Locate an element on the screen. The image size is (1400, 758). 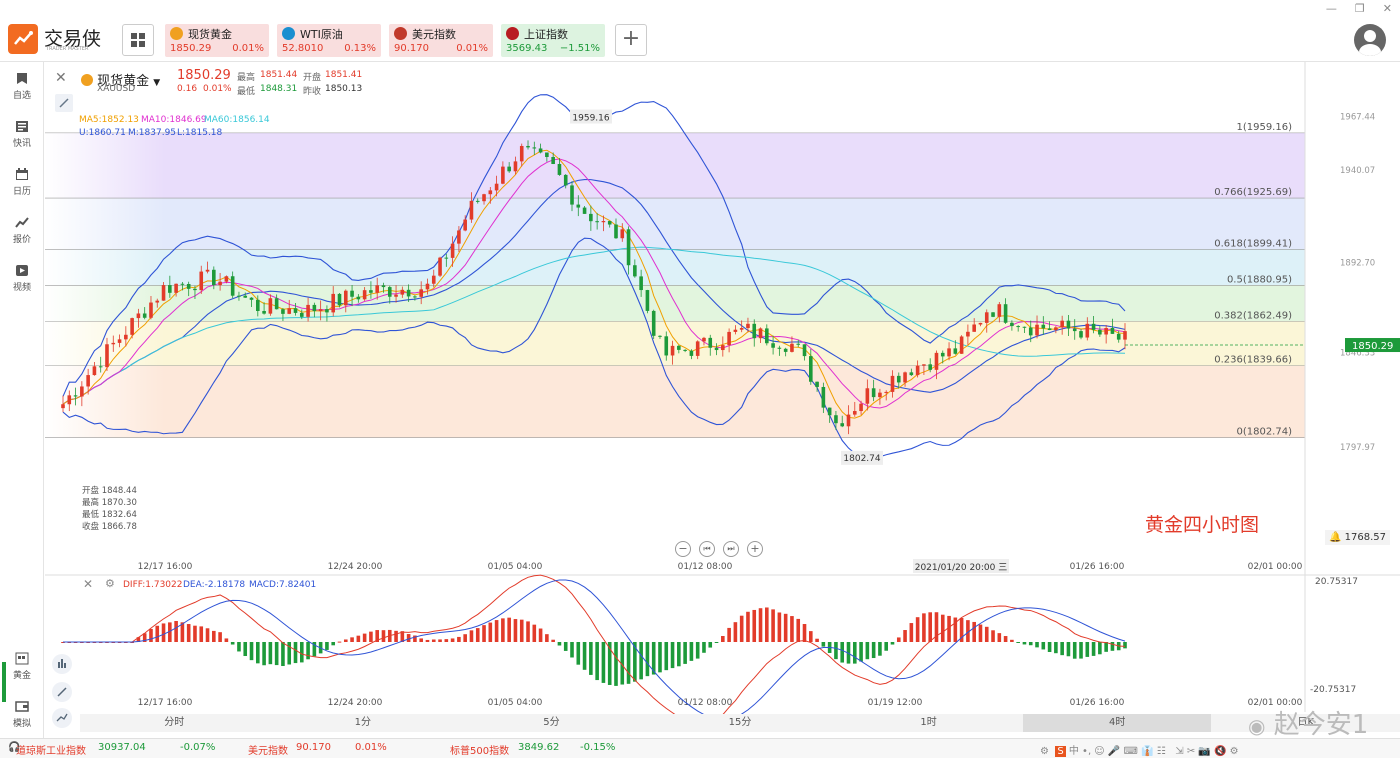
quote-tab: 现货黄金 1850.29 0.01% is located at coordinates (217, 40).